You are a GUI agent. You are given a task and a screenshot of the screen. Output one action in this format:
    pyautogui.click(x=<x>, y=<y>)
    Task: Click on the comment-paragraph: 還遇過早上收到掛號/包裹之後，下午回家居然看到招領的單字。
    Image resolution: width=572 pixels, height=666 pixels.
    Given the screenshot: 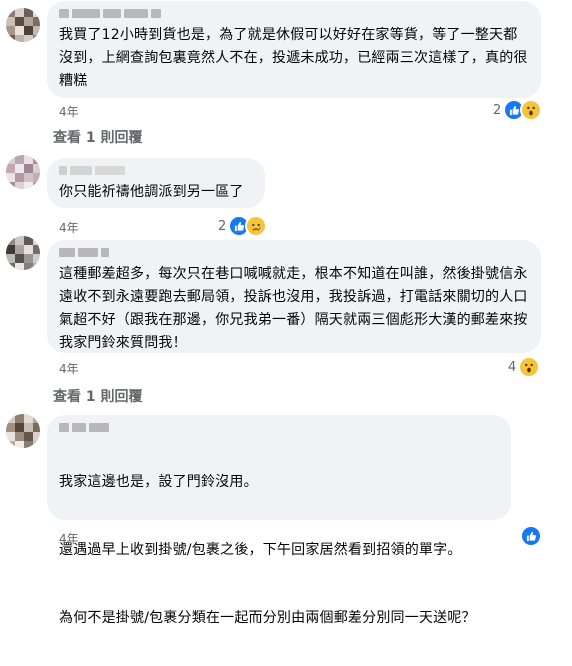 What is the action you would take?
    pyautogui.click(x=260, y=550)
    